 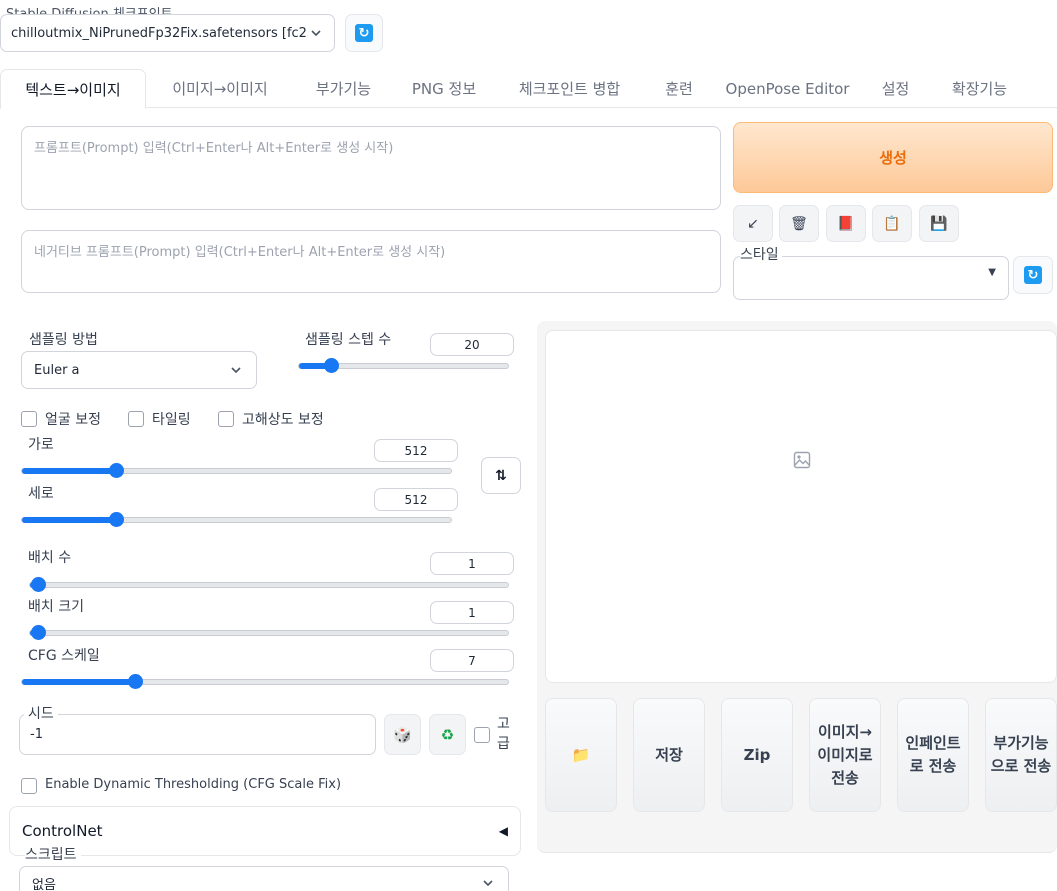 I want to click on sampling-method-select: Euler a, so click(x=139, y=370).